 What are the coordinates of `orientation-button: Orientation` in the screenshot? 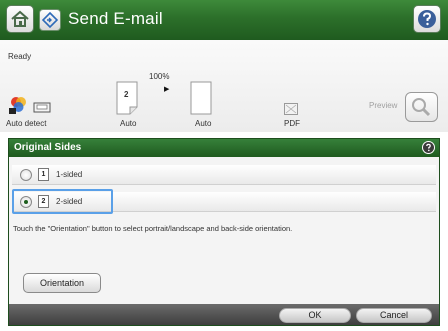 It's located at (62, 283).